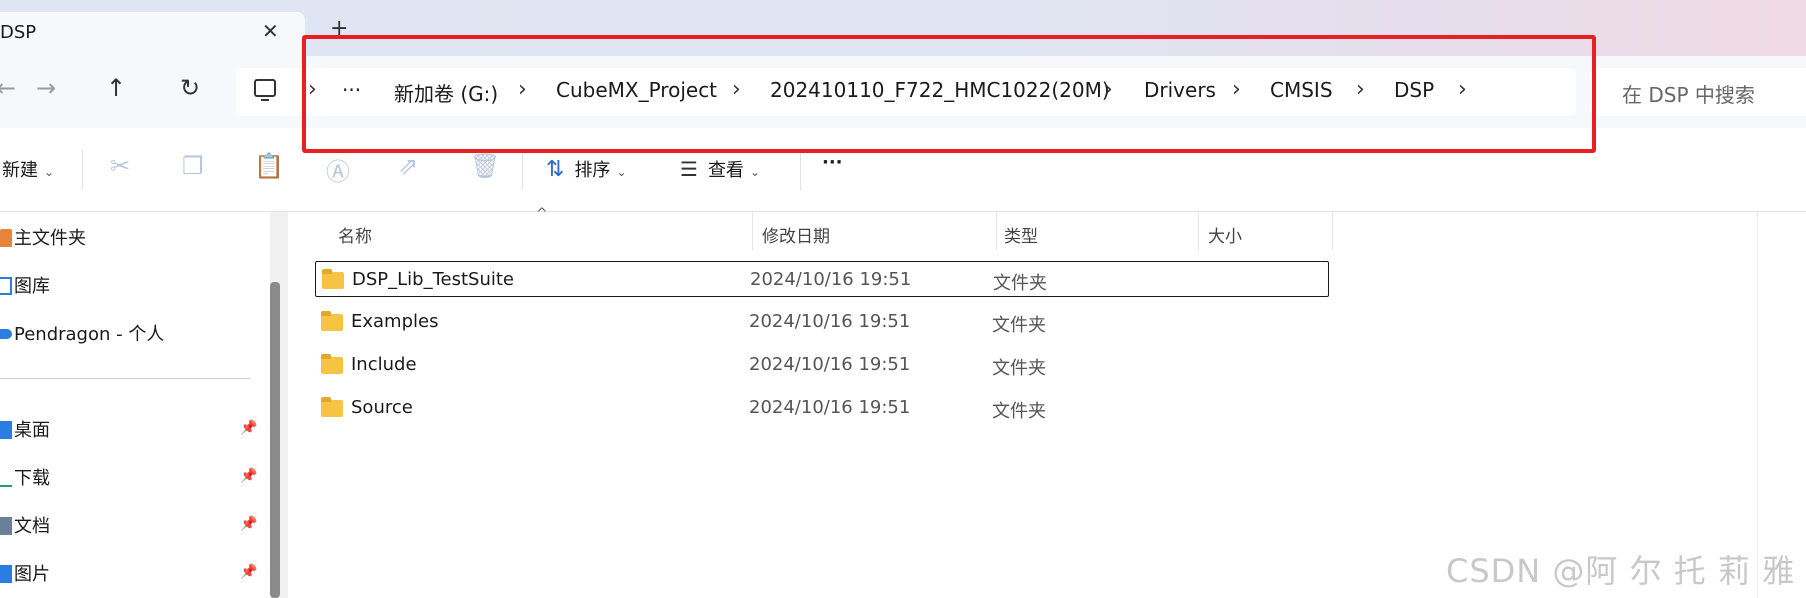  Describe the element at coordinates (384, 364) in the screenshot. I see `file-name: Include` at that location.